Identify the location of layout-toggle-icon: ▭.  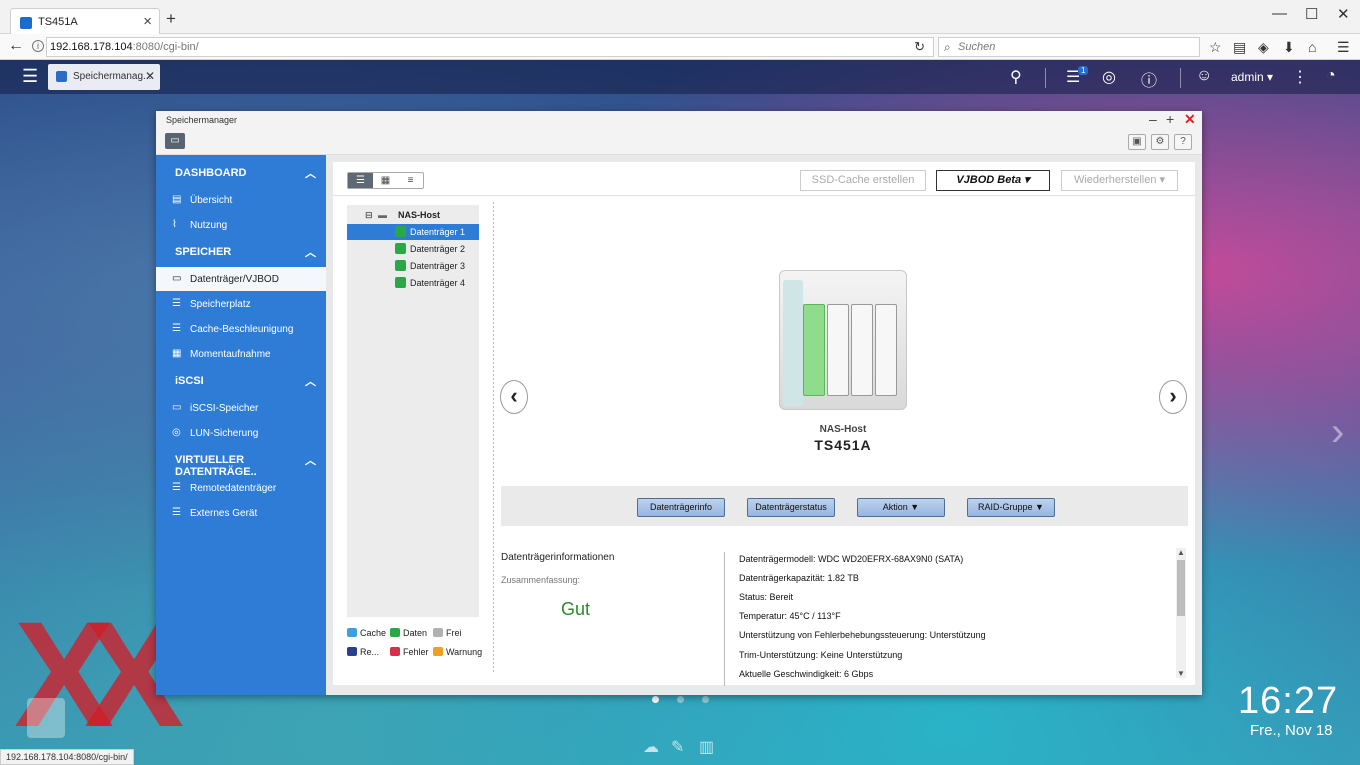
(175, 141).